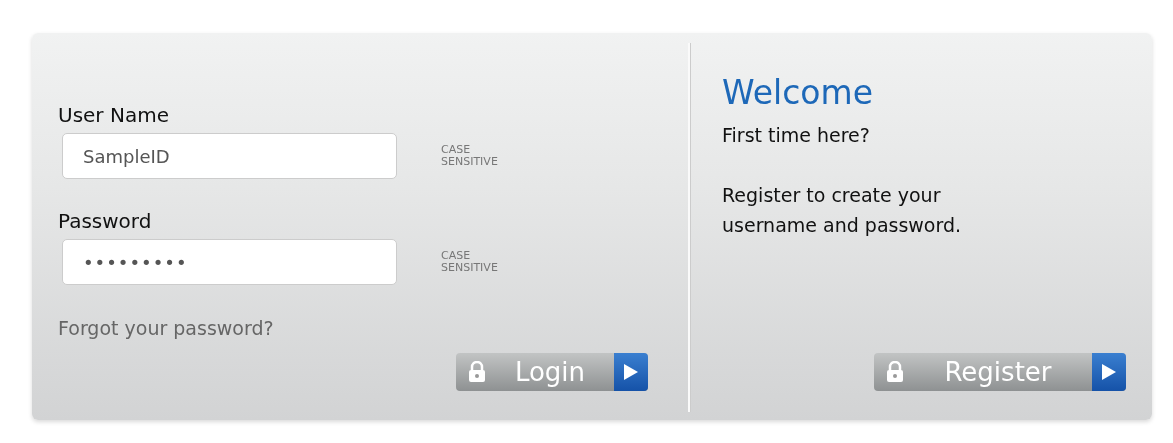 This screenshot has width=1173, height=443. What do you see at coordinates (229, 262) in the screenshot?
I see `input-field: •••••••••` at bounding box center [229, 262].